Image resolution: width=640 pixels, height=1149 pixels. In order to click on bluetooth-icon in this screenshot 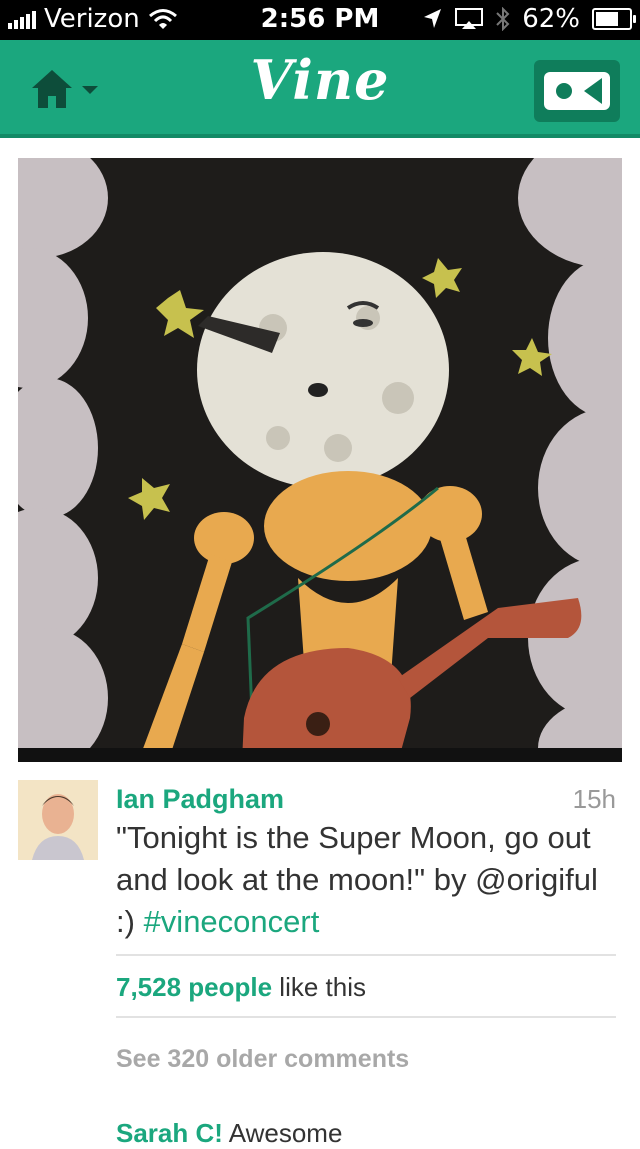, I will do `click(503, 19)`.